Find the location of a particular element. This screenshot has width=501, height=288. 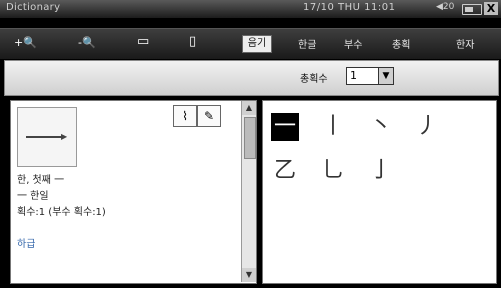

zoom-in-icon: +🔍 is located at coordinates (25, 42).